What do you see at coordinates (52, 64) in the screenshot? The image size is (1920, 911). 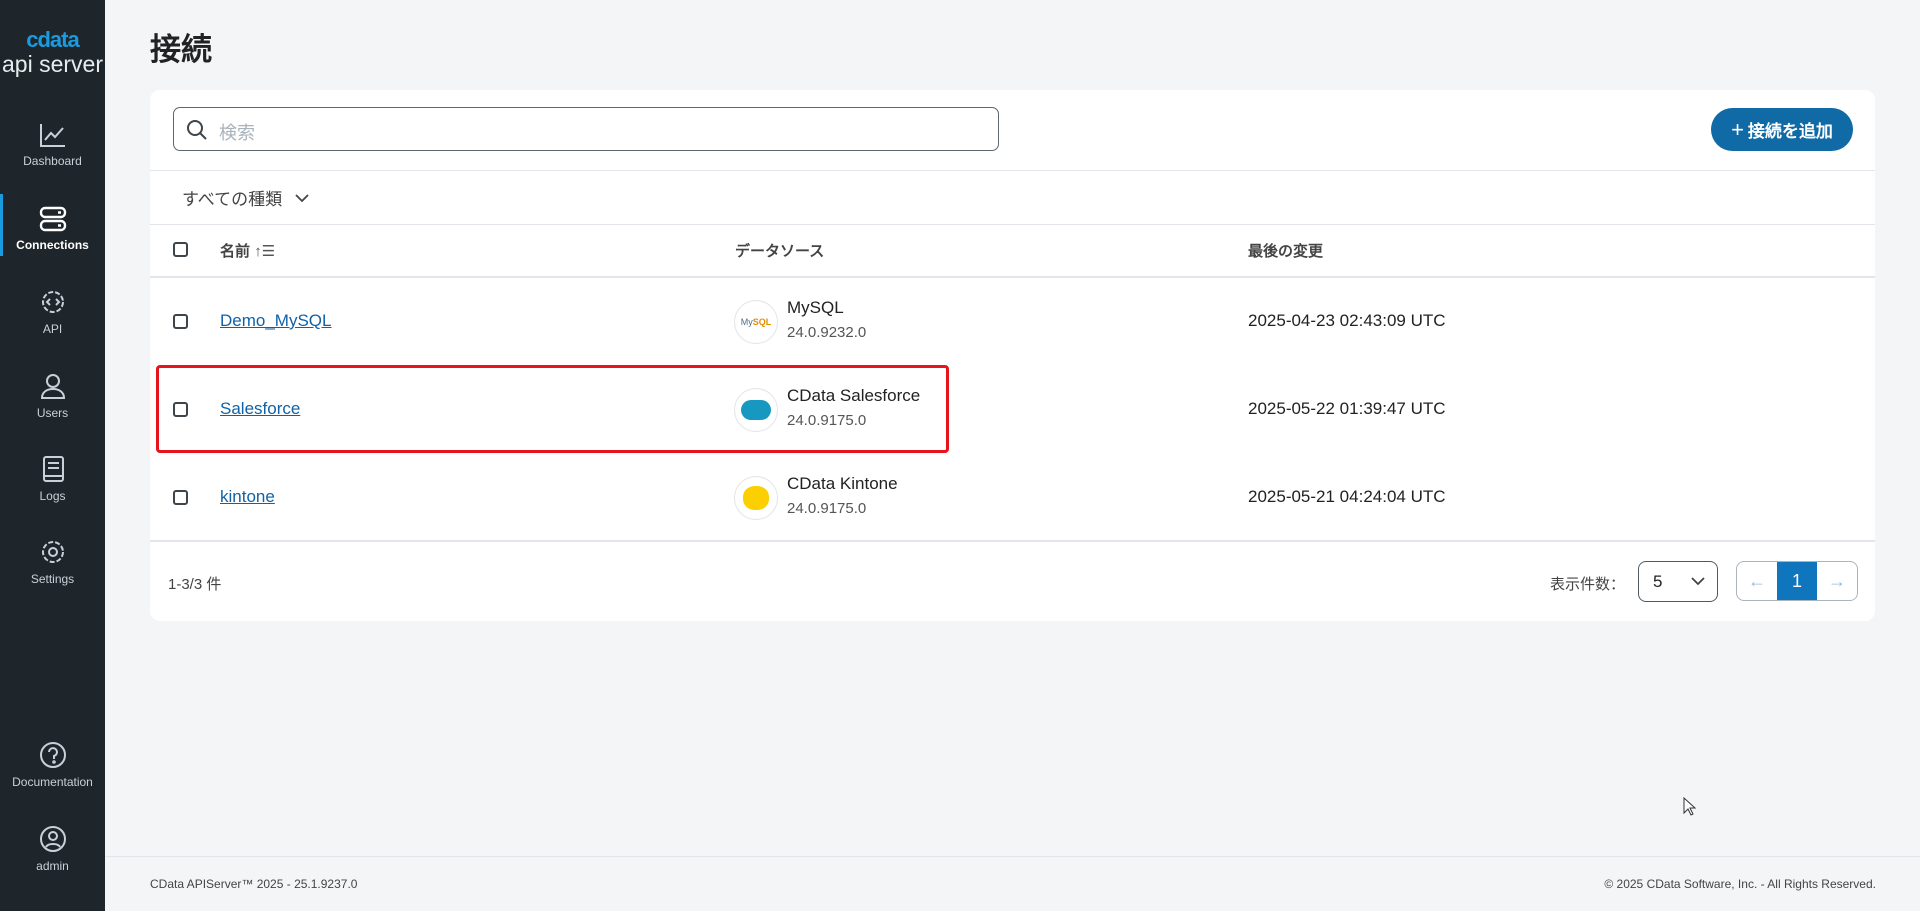 I see `logo-product: api server` at bounding box center [52, 64].